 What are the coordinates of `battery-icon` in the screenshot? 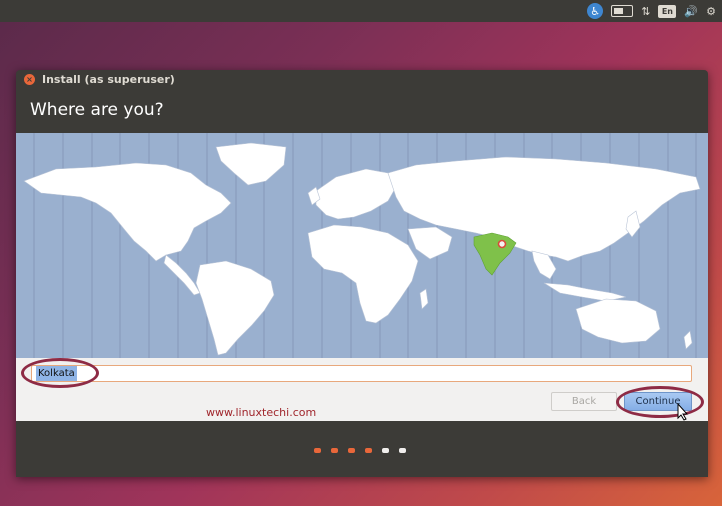 It's located at (622, 11).